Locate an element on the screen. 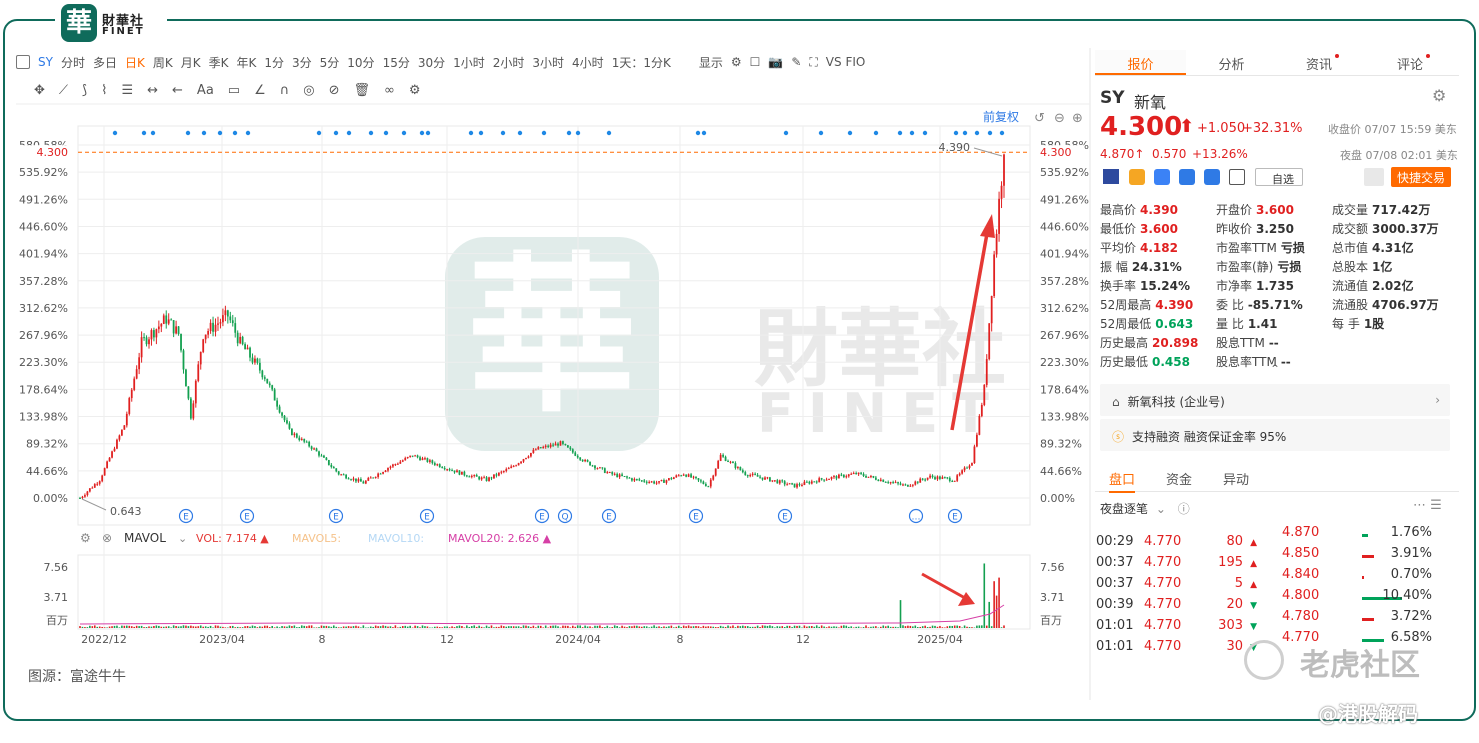 Image resolution: width=1479 pixels, height=743 pixels. trades-header: 夜盘逐笔 ⌄ ⓘ is located at coordinates (1145, 508).